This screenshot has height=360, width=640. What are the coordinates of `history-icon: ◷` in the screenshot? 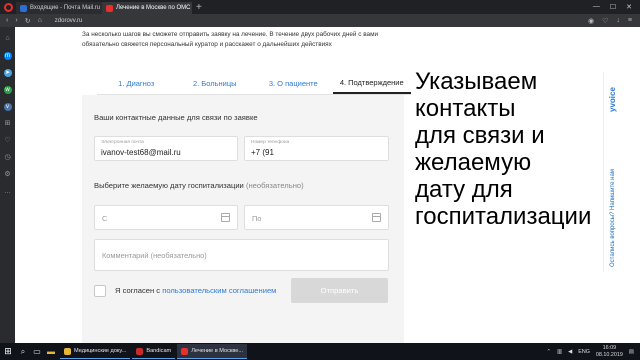 It's located at (8, 158).